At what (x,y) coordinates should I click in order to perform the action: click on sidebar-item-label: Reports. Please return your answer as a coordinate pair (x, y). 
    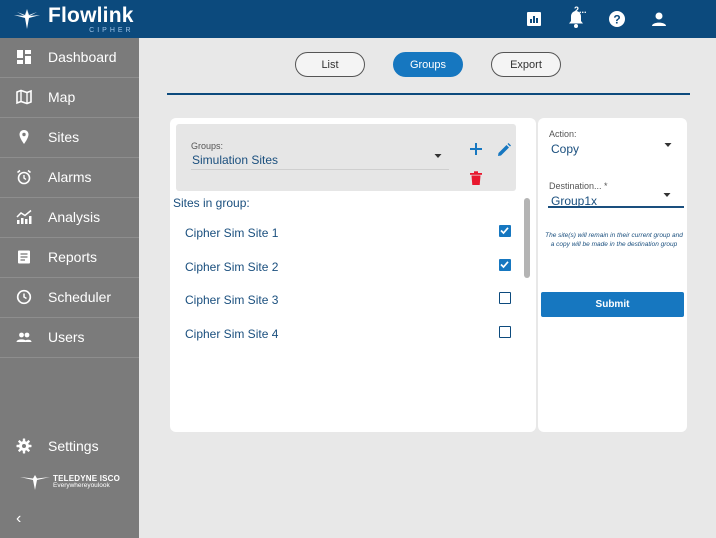
    Looking at the image, I should click on (73, 257).